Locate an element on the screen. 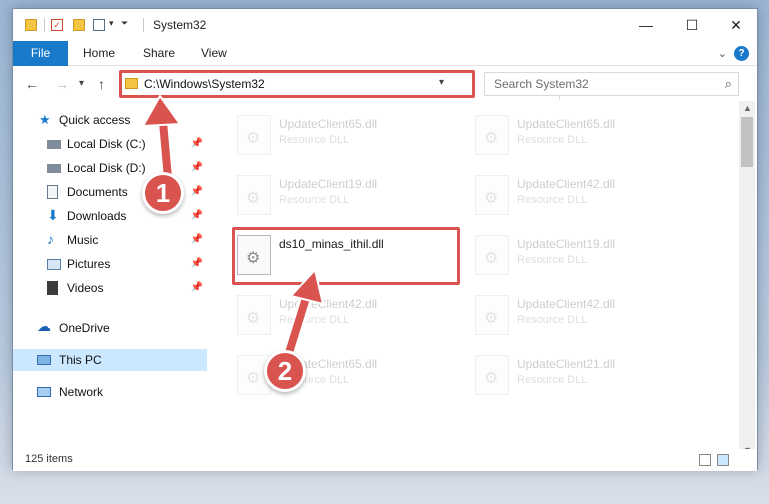 The image size is (769, 504). step-1-badge: 1 is located at coordinates (163, 193).